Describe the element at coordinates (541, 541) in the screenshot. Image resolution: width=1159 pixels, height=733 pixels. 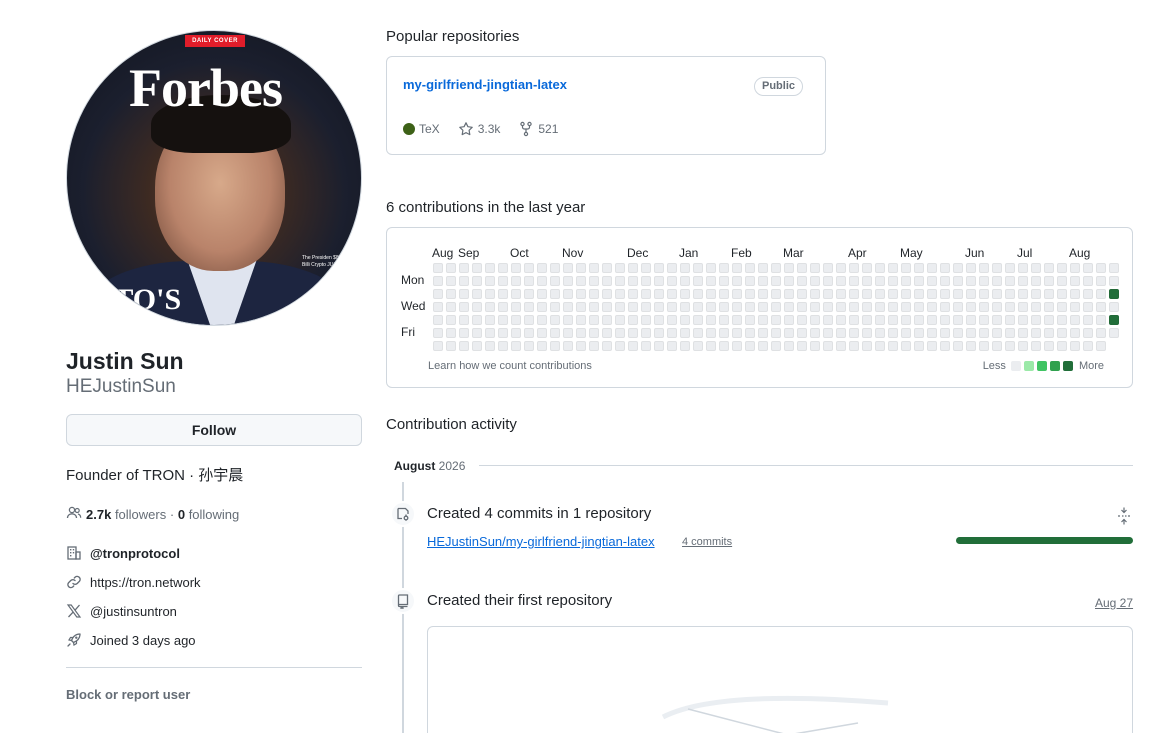
I see `activity-repo-link: HEJustinSun/my-girlfriend-jingtian-latex` at that location.